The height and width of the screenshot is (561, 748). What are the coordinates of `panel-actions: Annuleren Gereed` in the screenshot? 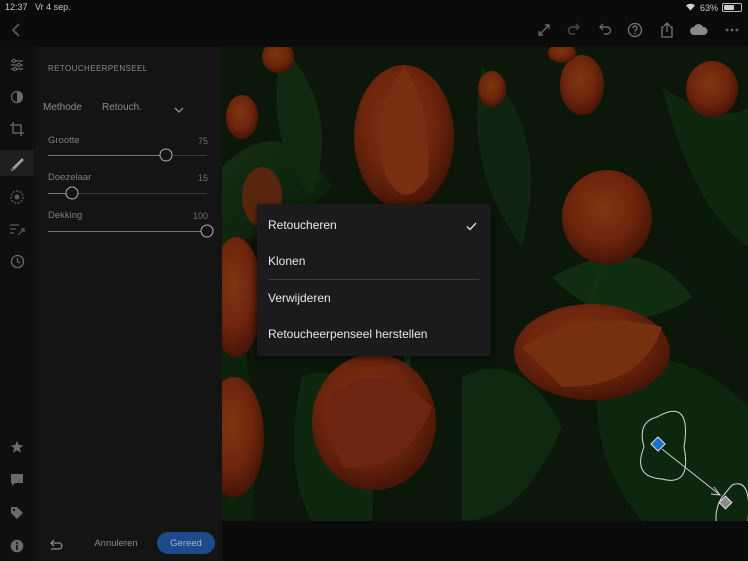 It's located at (128, 545).